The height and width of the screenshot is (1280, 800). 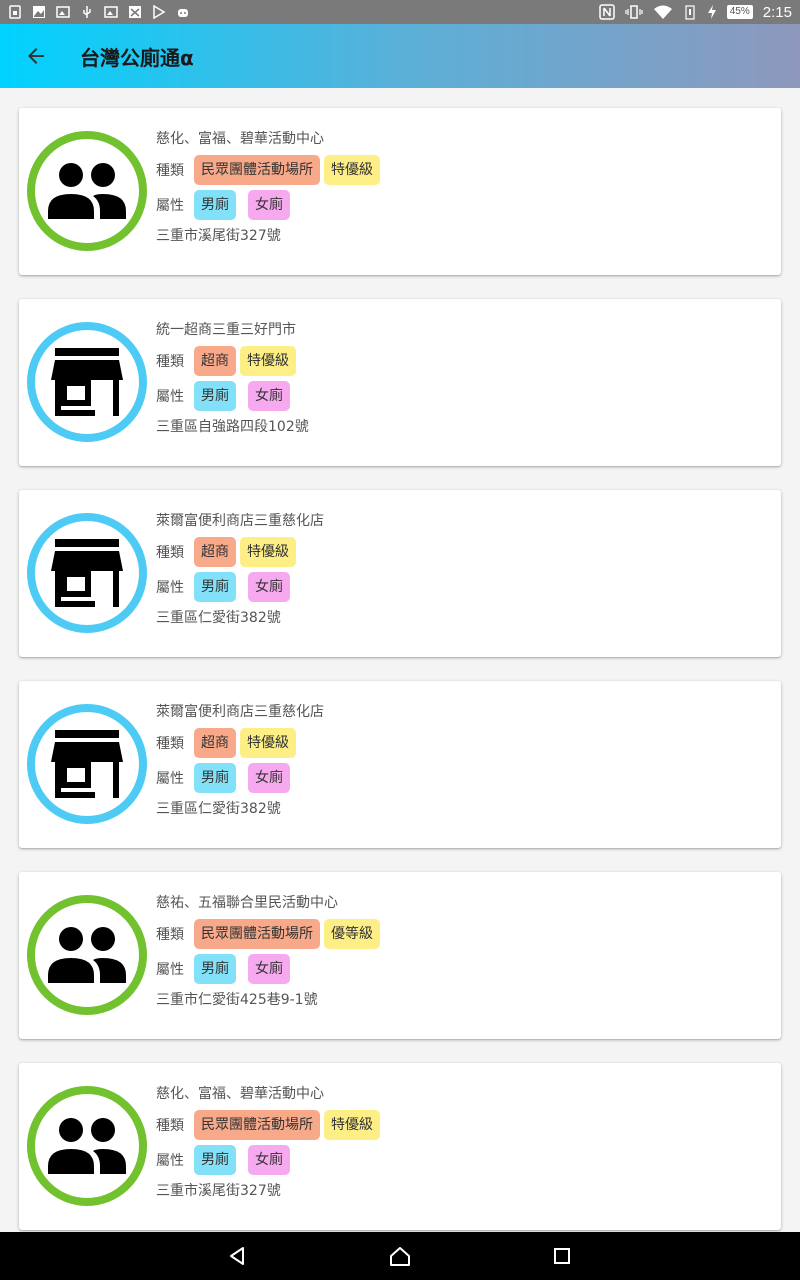 What do you see at coordinates (662, 12) in the screenshot?
I see `wifi-icon` at bounding box center [662, 12].